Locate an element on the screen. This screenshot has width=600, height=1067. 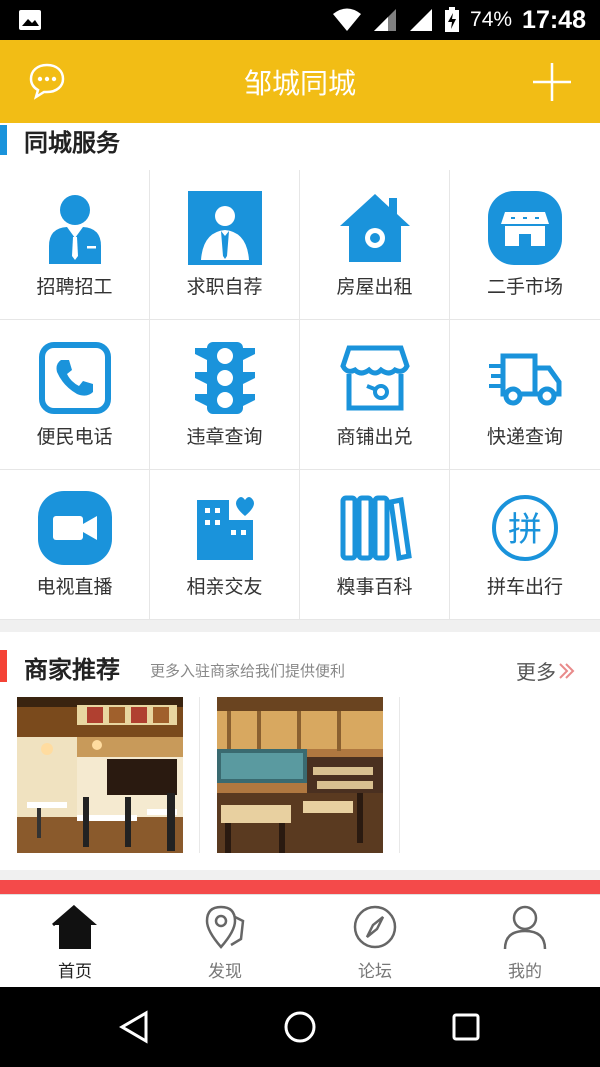
service-label: 拼车出行 is located at coordinates (524, 587).